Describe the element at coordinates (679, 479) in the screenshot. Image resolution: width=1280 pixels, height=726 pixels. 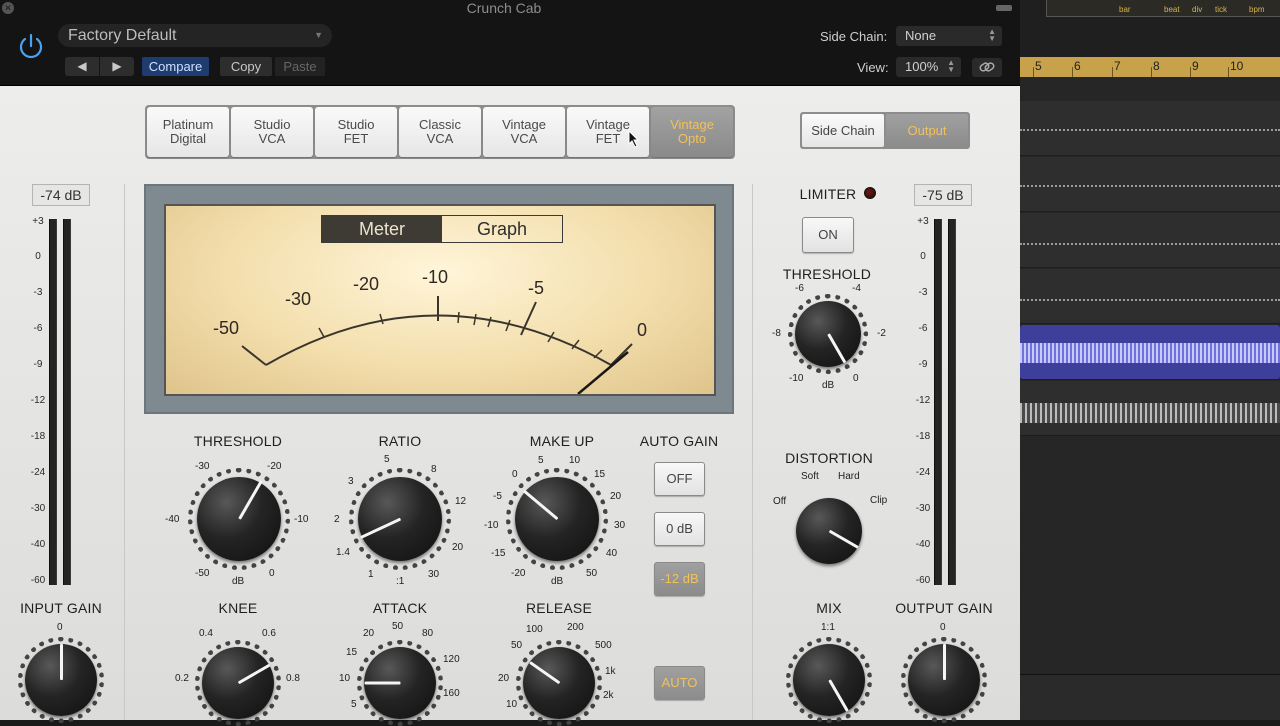
I see `auto-gain-off-button: OFF` at that location.